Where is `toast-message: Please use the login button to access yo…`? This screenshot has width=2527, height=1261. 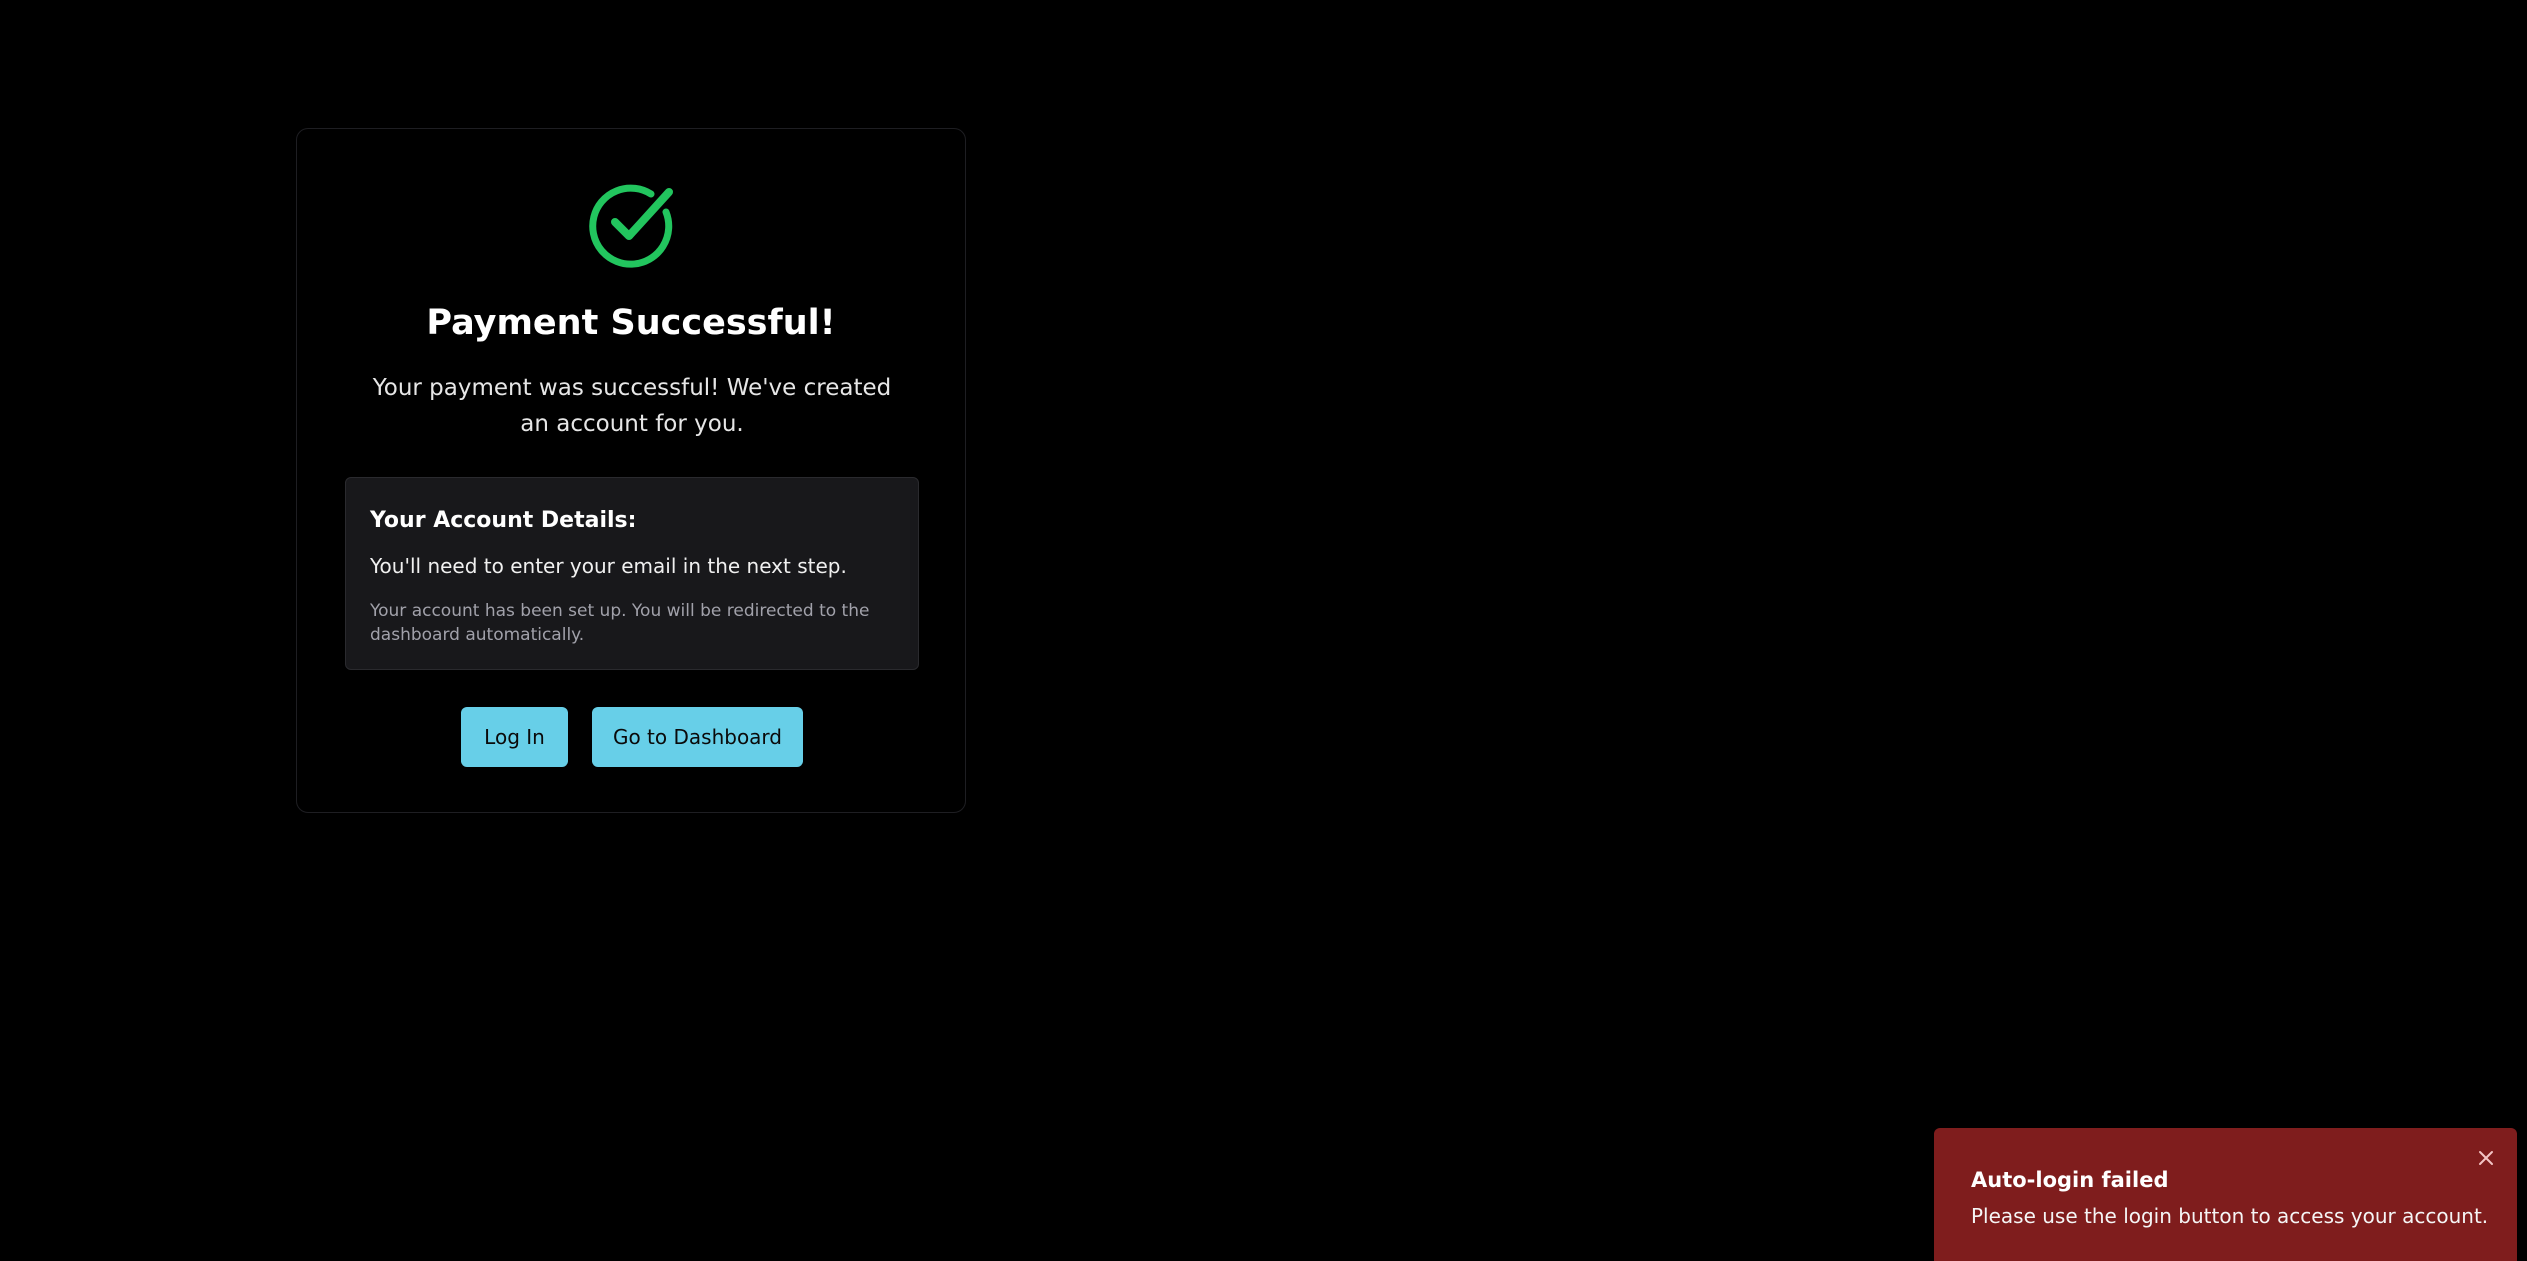 toast-message: Please use the login button to access yo… is located at coordinates (2230, 1216).